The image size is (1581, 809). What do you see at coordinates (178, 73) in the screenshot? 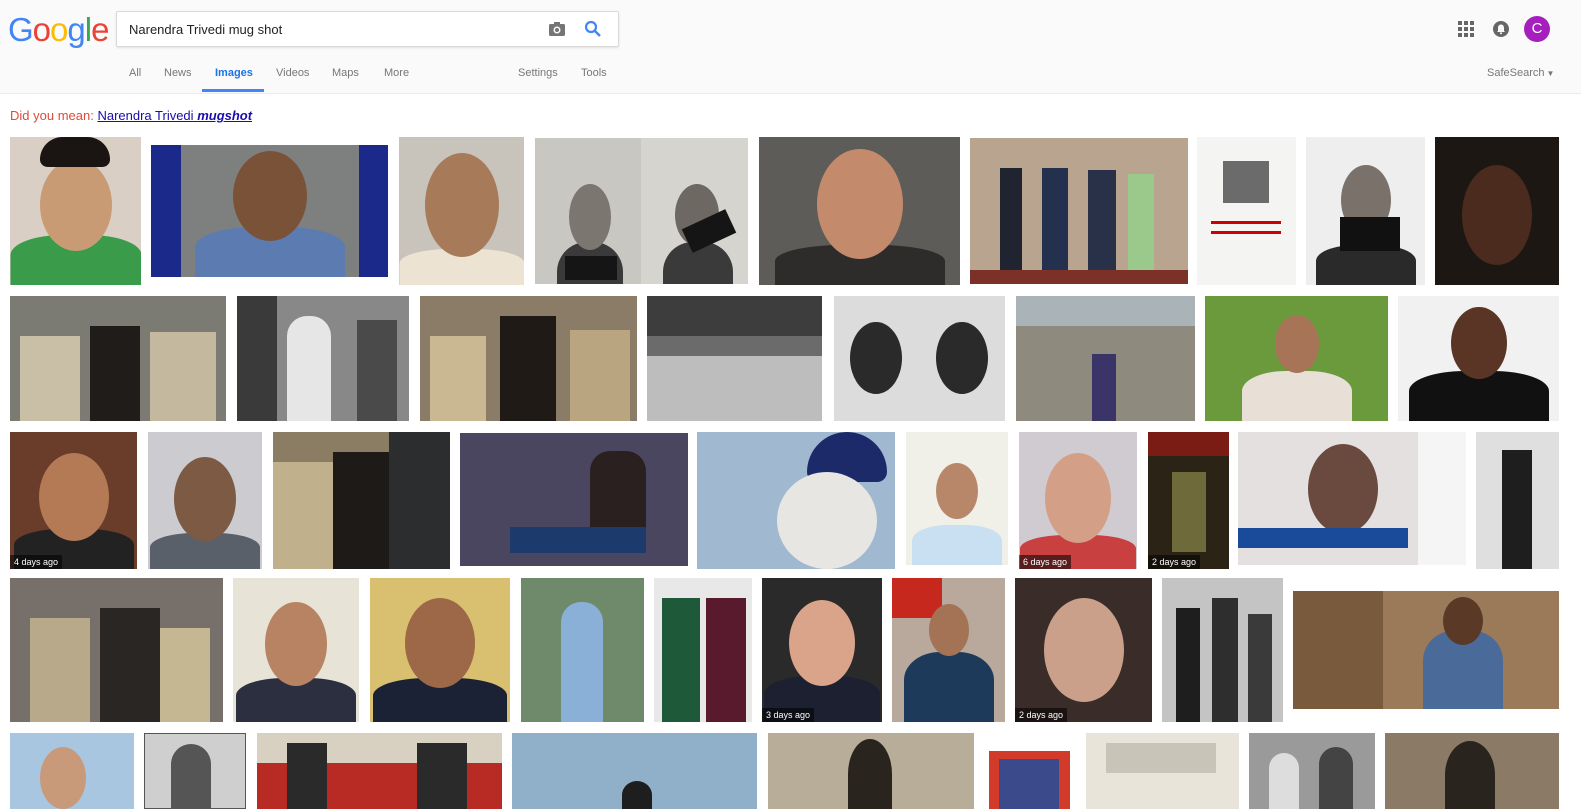
I see `tab-news: News` at bounding box center [178, 73].